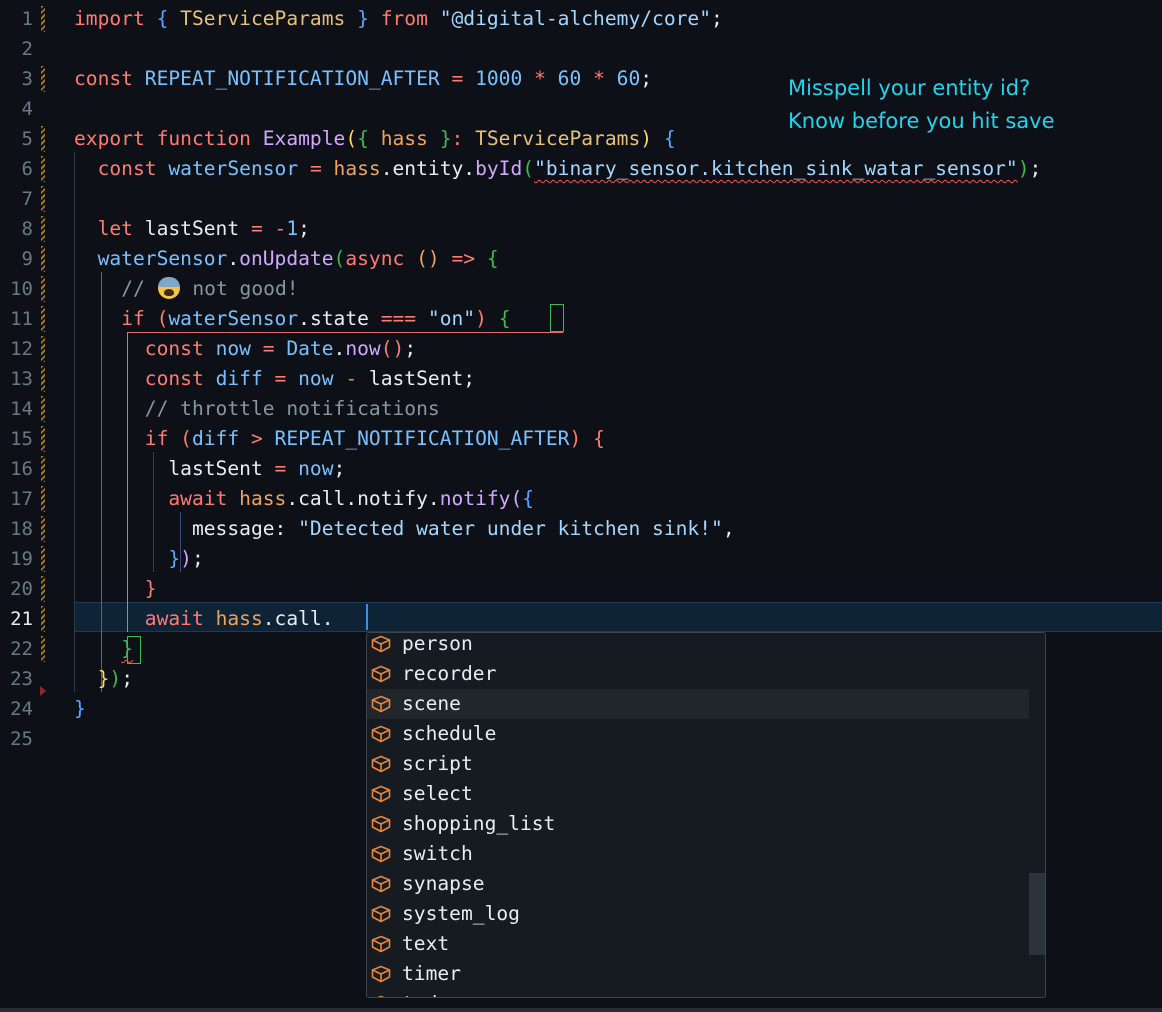 This screenshot has width=1162, height=1012. What do you see at coordinates (581, 409) in the screenshot?
I see `code-line: 14 // throttle notifications` at bounding box center [581, 409].